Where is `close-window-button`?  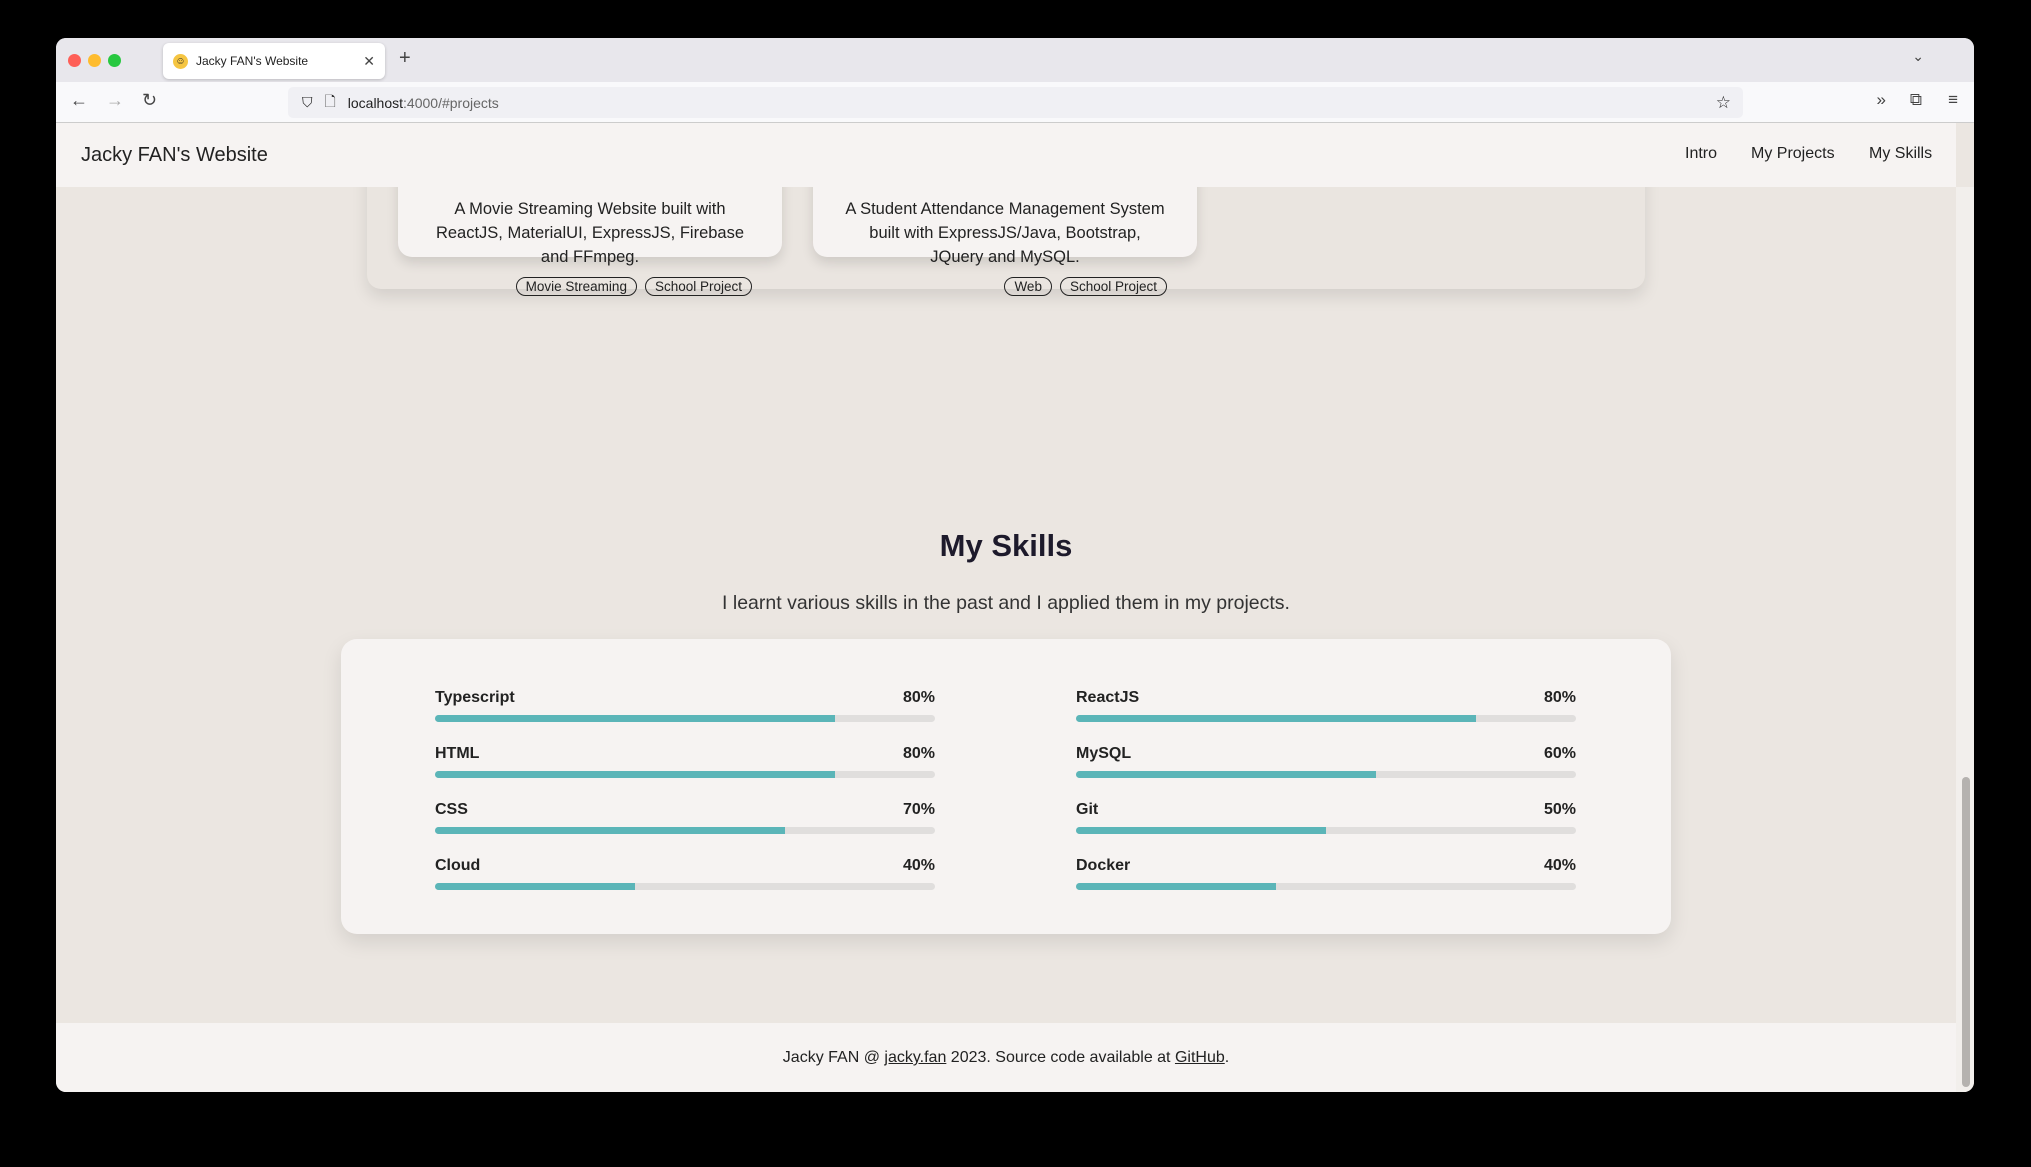
close-window-button is located at coordinates (74, 60).